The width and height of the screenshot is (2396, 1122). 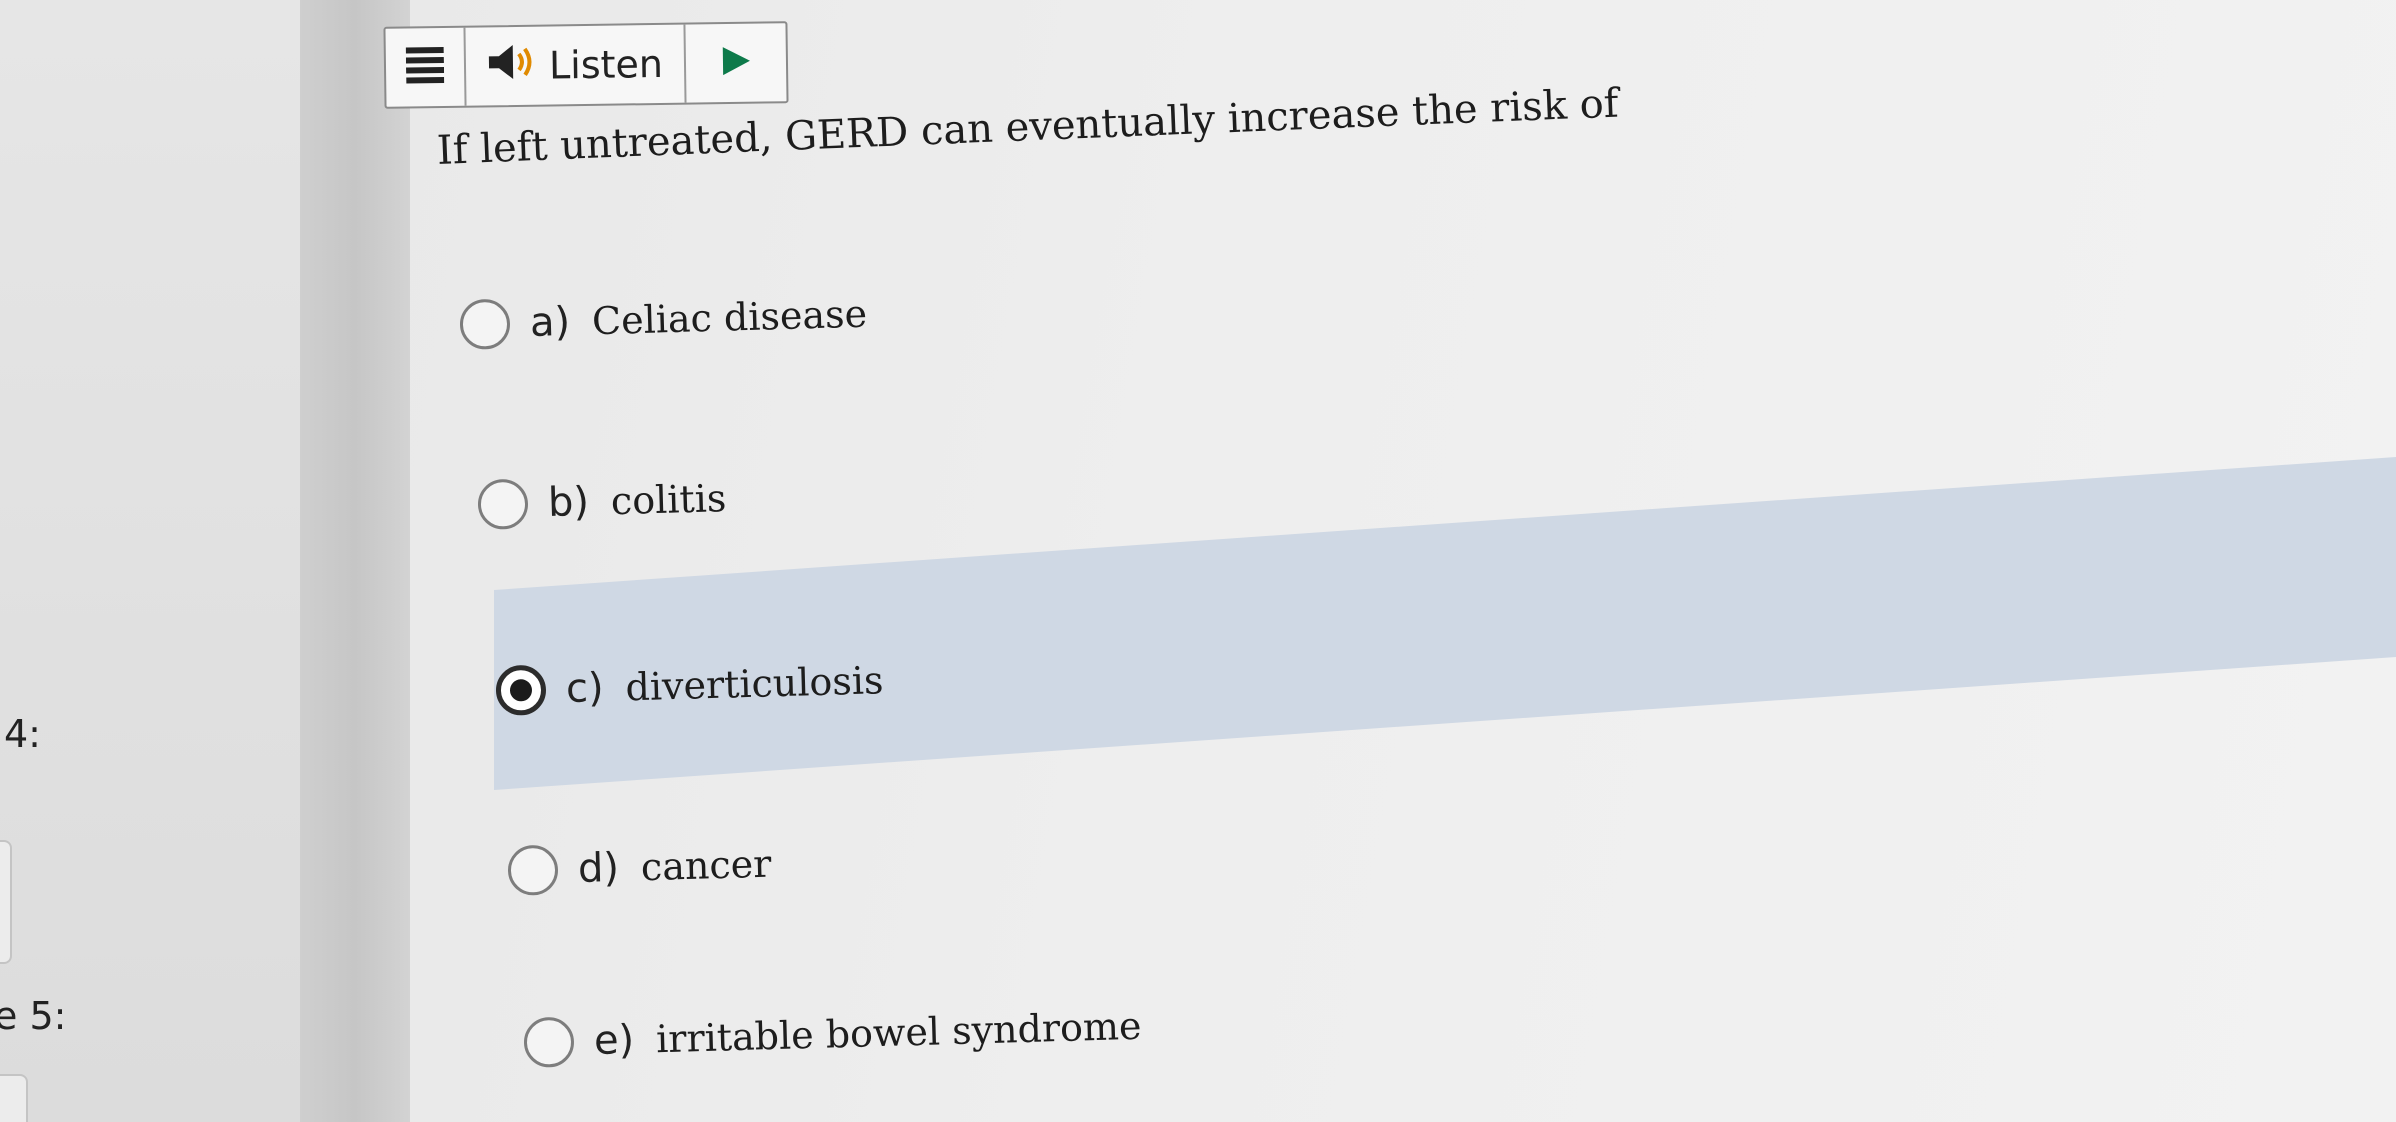 I want to click on play-icon, so click(x=736, y=62).